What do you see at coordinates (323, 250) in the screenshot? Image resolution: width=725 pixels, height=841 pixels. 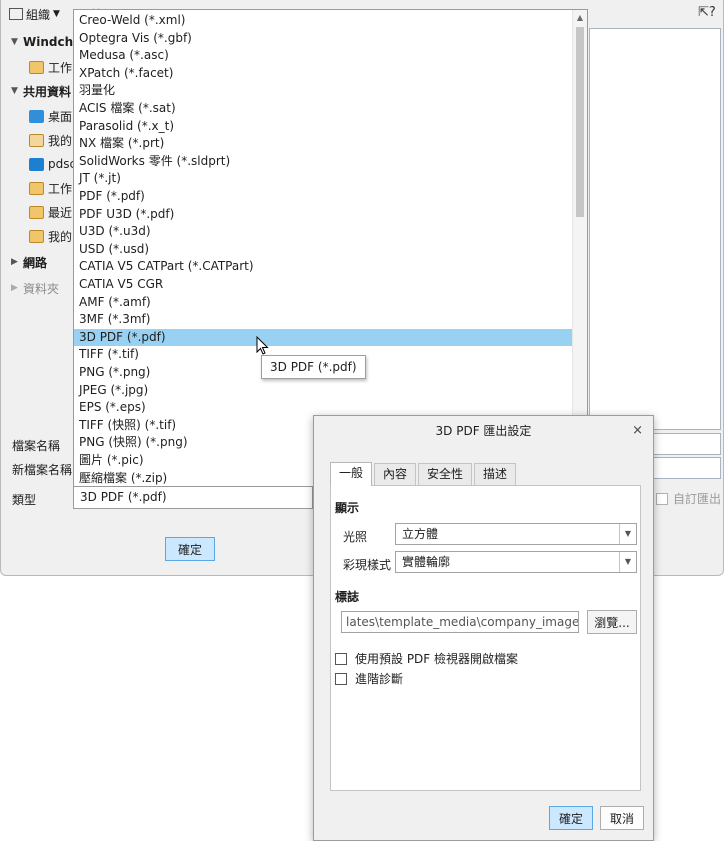 I see `file-type-option: USD (*.usd)` at bounding box center [323, 250].